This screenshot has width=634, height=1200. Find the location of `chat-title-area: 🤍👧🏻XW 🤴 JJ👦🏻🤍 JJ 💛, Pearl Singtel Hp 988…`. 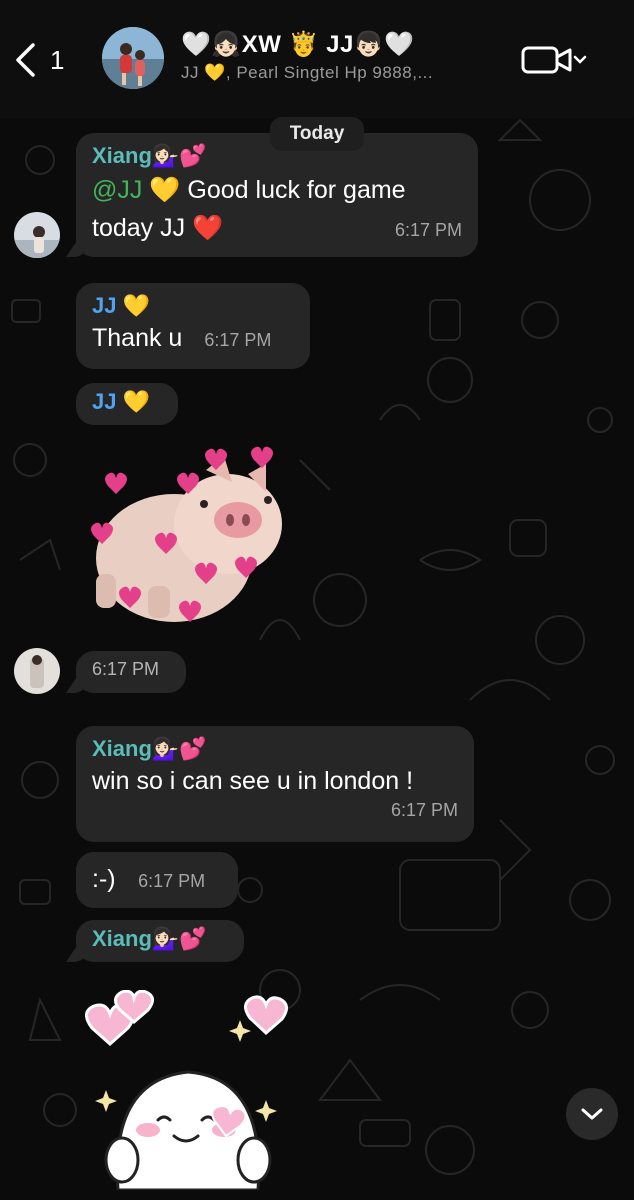

chat-title-area: 🤍👧🏻XW 🤴 JJ👦🏻🤍 JJ 💛, Pearl Singtel Hp 988… is located at coordinates (341, 56).